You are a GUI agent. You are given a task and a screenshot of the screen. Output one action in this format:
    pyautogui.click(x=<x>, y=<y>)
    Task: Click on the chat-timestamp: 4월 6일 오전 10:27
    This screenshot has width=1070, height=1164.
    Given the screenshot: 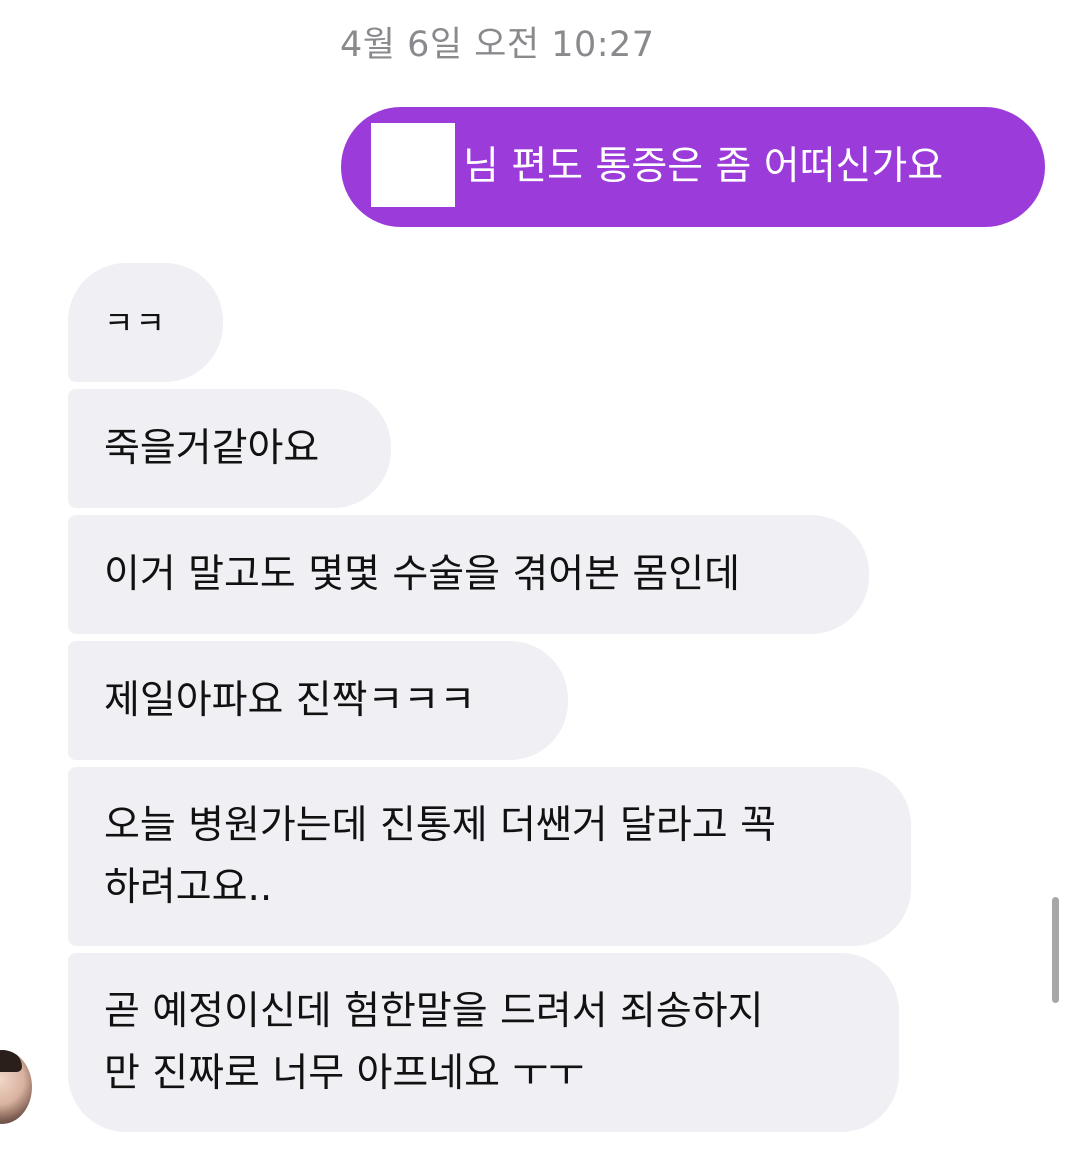 What is the action you would take?
    pyautogui.click(x=497, y=45)
    